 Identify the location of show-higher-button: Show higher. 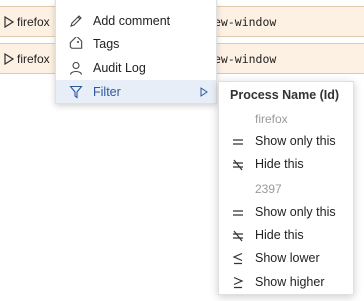
(286, 283).